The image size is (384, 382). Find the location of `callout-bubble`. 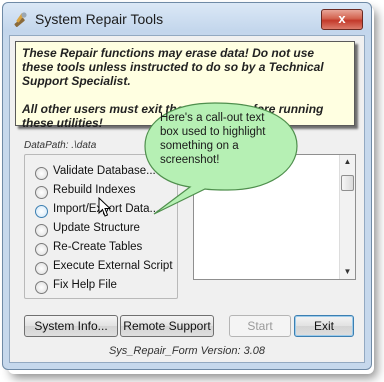

callout-bubble is located at coordinates (221, 158).